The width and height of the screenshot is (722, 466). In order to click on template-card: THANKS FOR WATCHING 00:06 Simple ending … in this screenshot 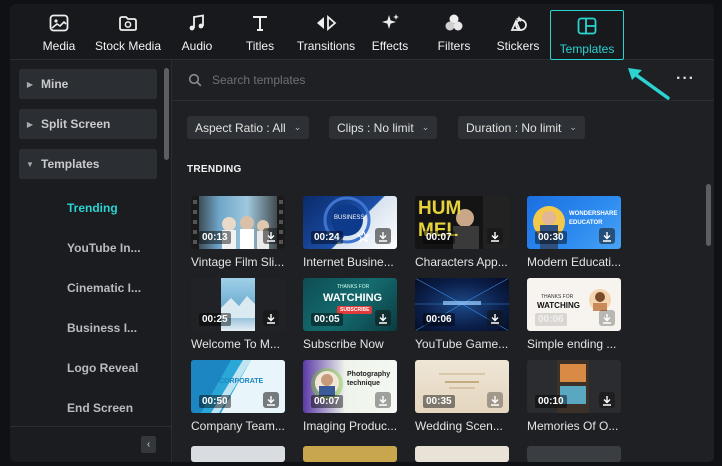, I will do `click(574, 314)`.